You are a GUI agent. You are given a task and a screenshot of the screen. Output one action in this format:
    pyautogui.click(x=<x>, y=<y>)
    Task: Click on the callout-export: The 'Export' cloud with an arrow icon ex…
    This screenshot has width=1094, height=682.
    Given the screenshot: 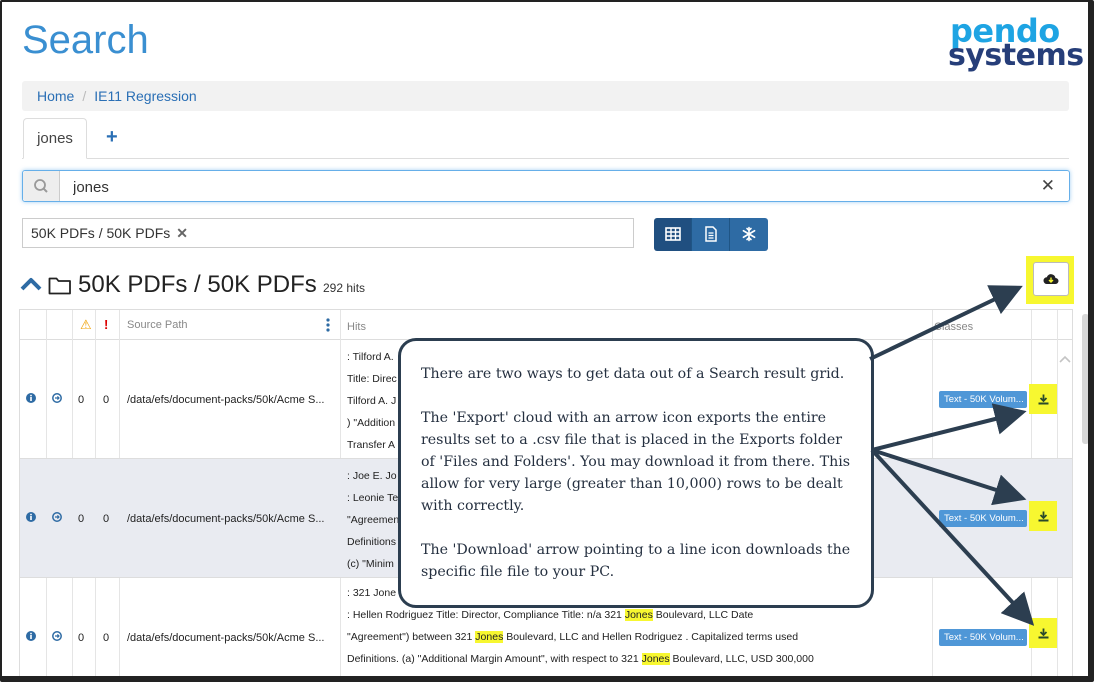 What is the action you would take?
    pyautogui.click(x=636, y=462)
    